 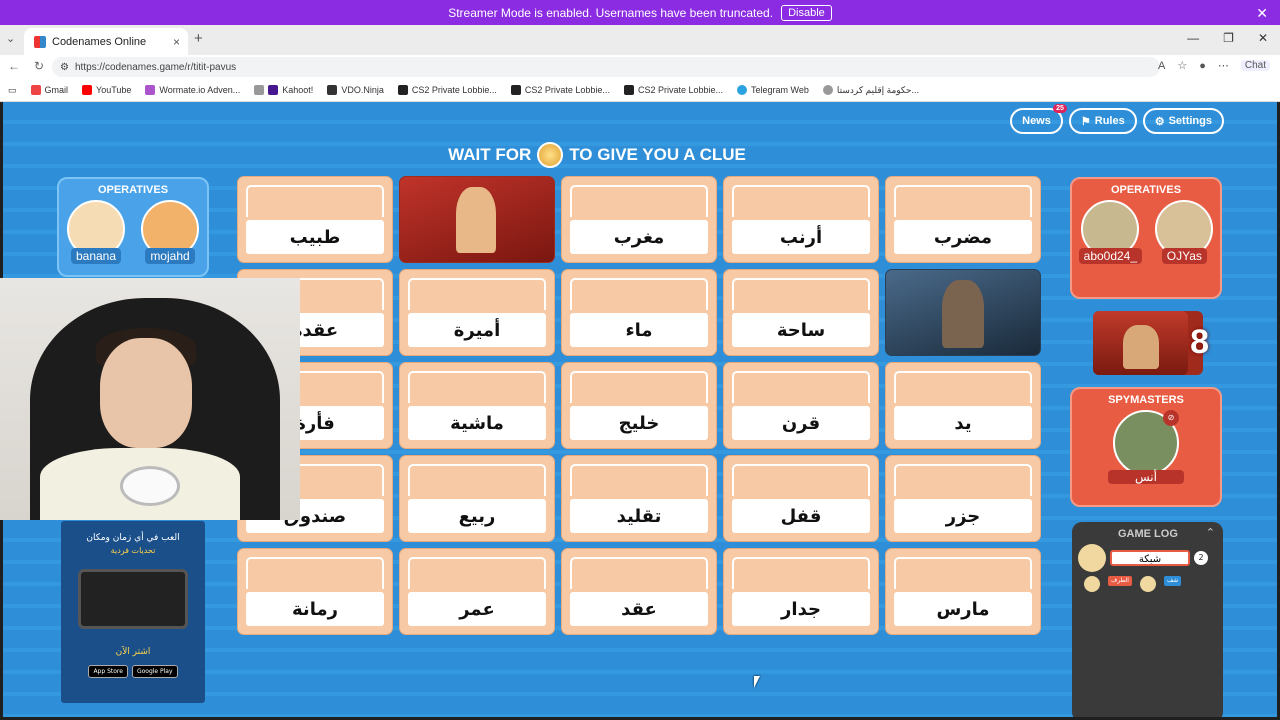 I want to click on ad-cta: اشتر الآن, so click(x=133, y=652).